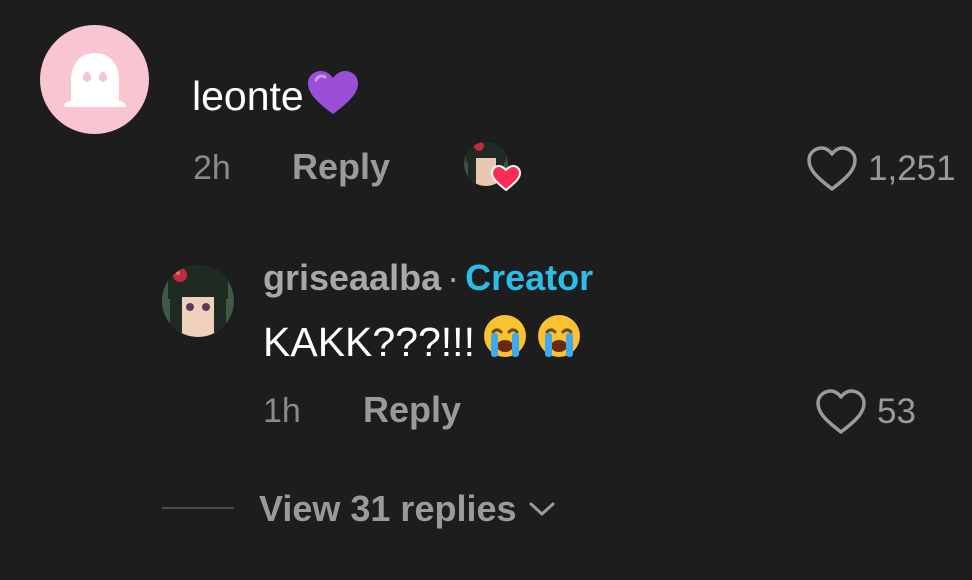  What do you see at coordinates (369, 341) in the screenshot?
I see `reply-text-content: KAKK???!!!` at bounding box center [369, 341].